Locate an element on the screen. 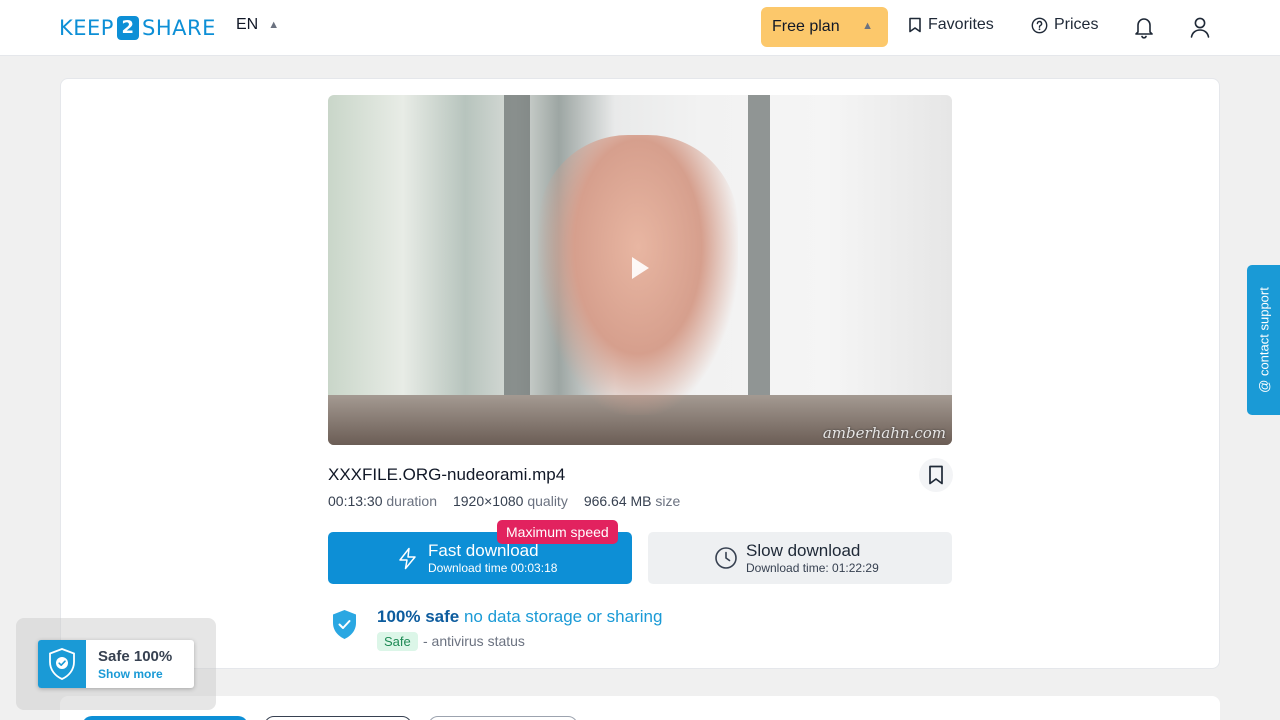 The width and height of the screenshot is (1280, 720). video-watermark: amberhahn.com is located at coordinates (884, 433).